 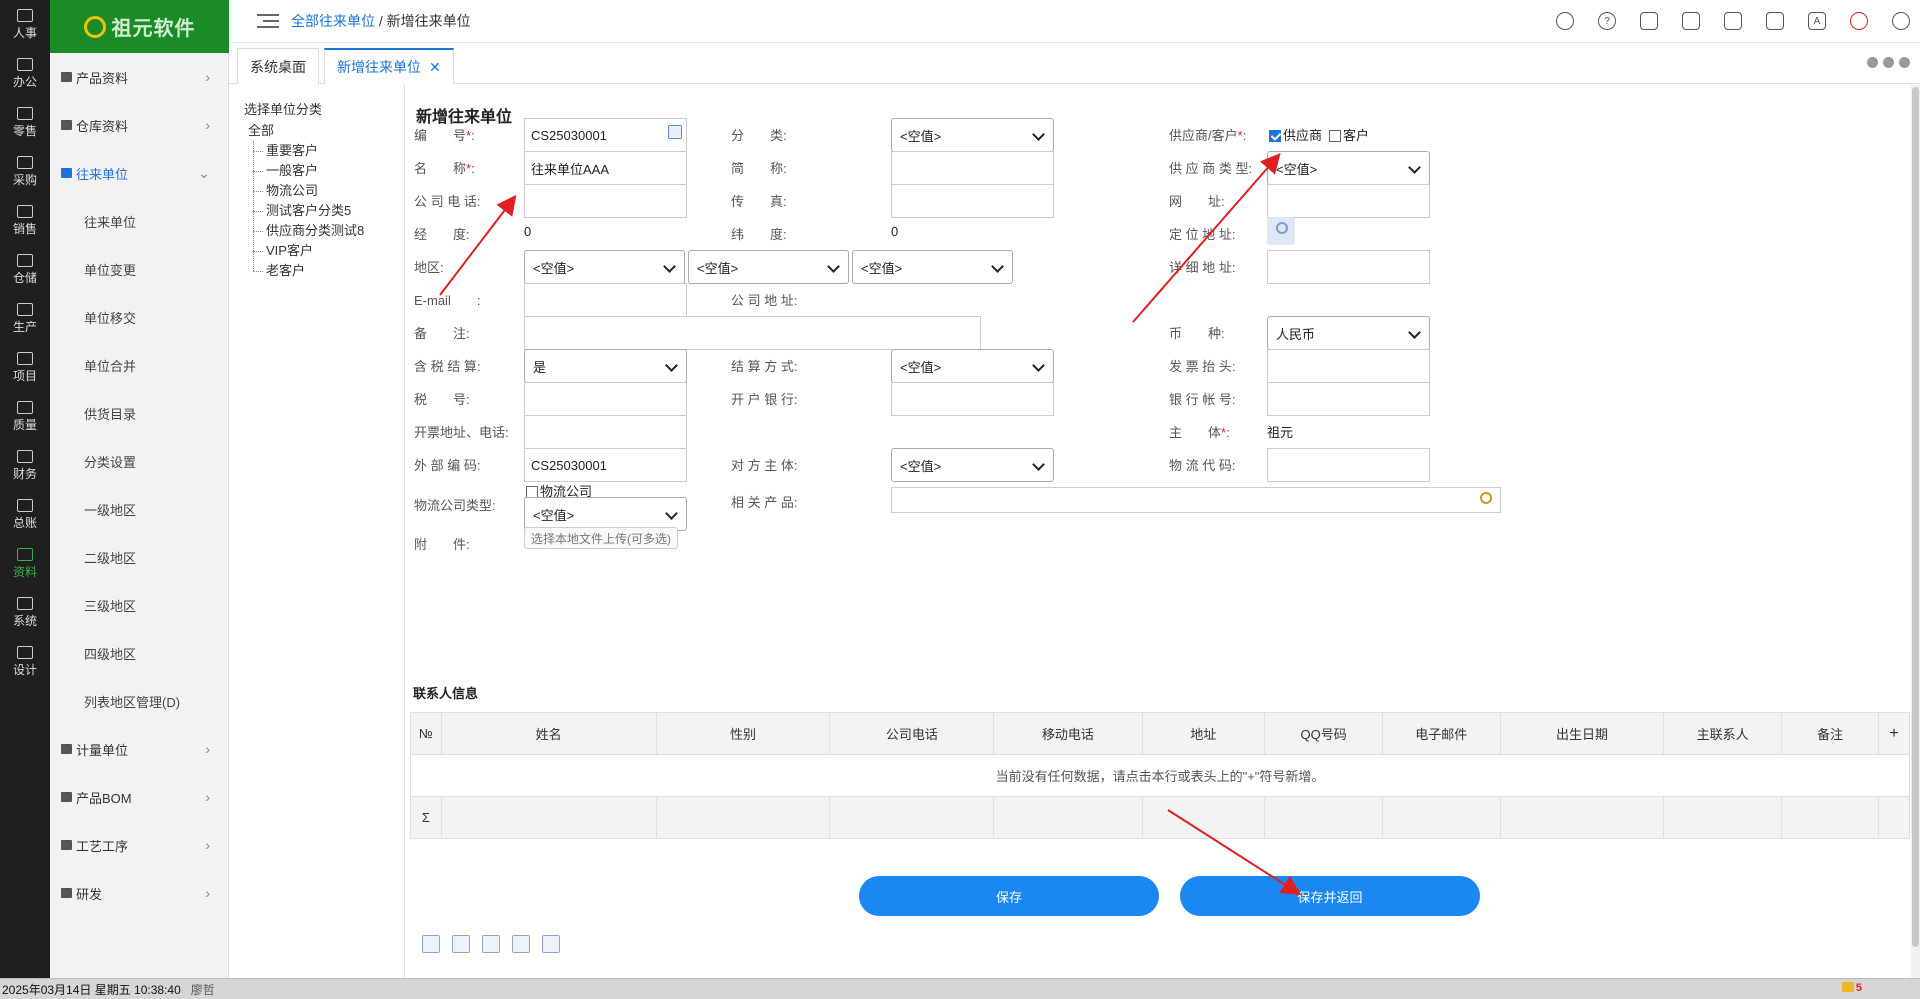 What do you see at coordinates (604, 267) in the screenshot?
I see `region1-select: <空值>` at bounding box center [604, 267].